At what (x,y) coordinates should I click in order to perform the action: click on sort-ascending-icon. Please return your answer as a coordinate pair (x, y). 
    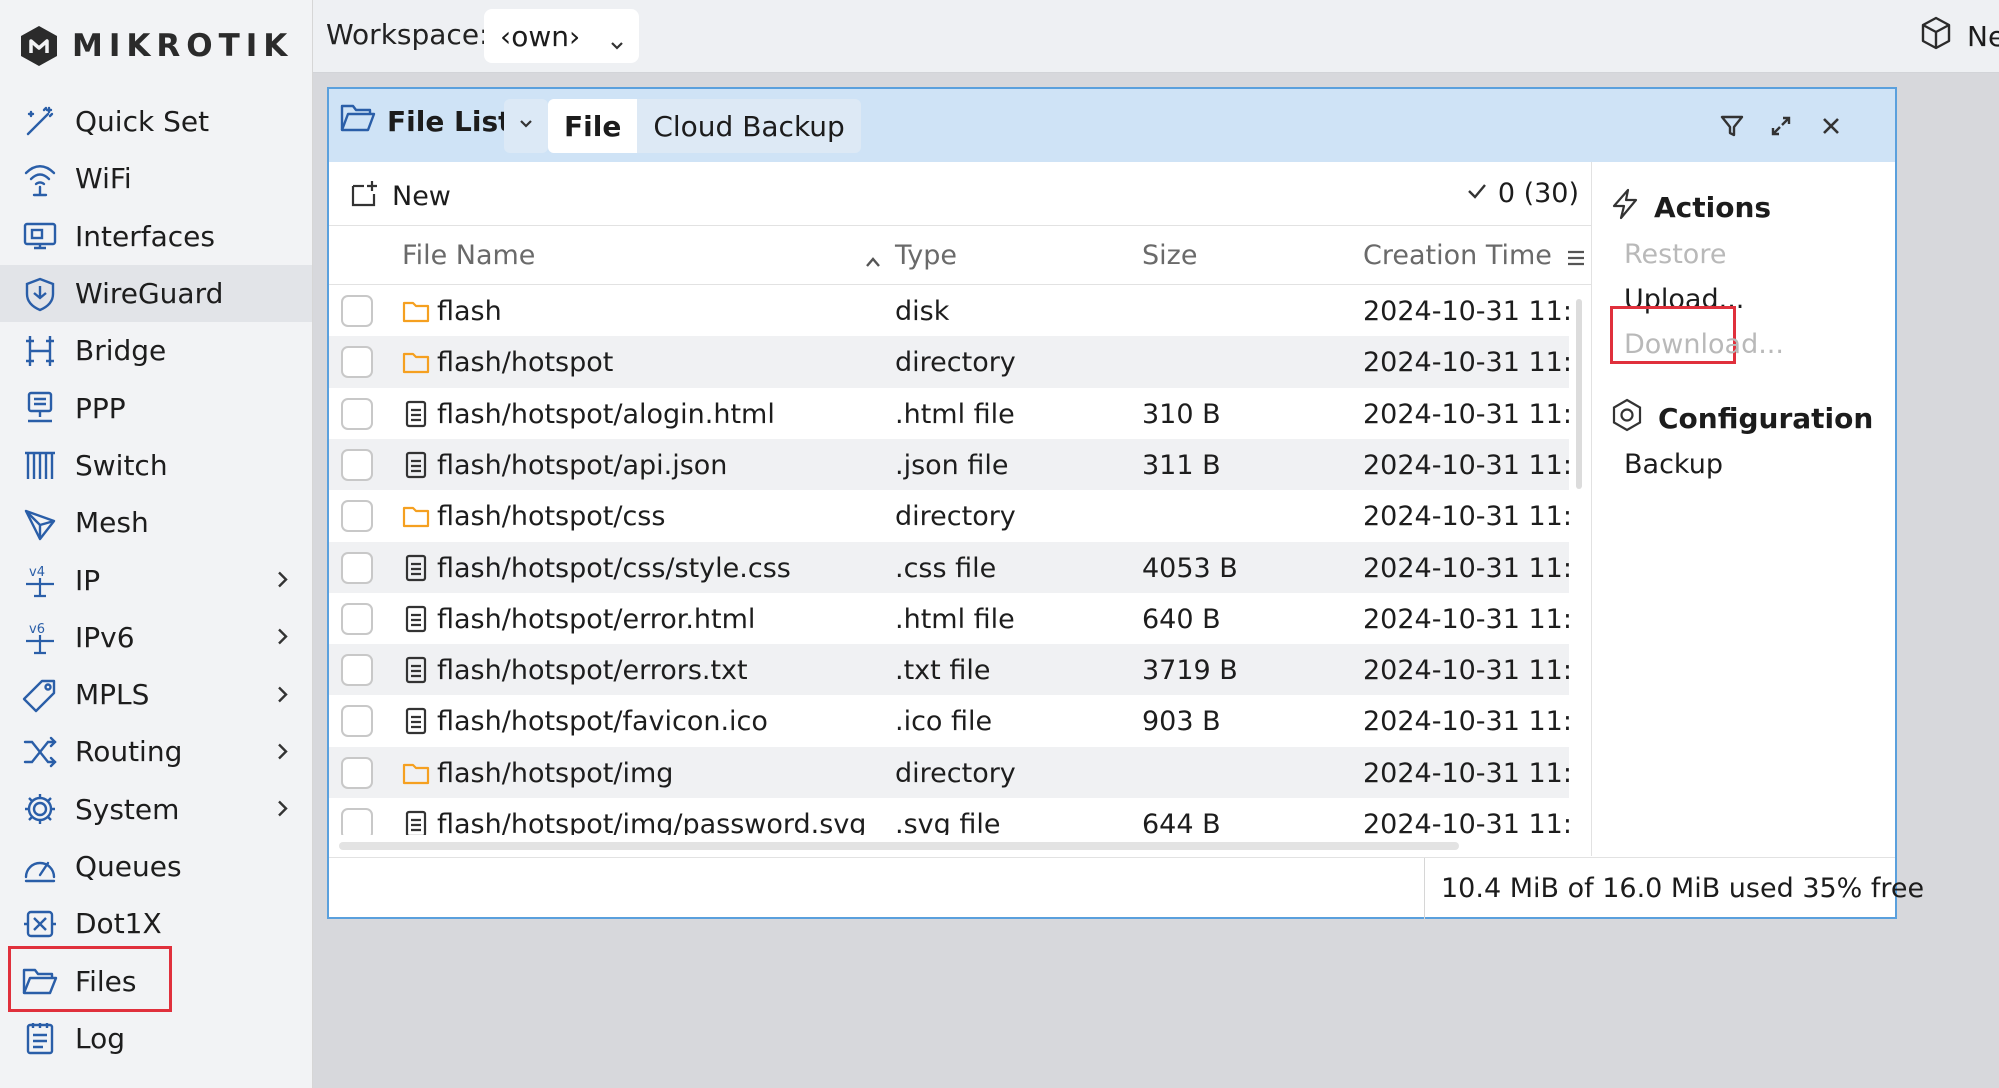
    Looking at the image, I should click on (873, 260).